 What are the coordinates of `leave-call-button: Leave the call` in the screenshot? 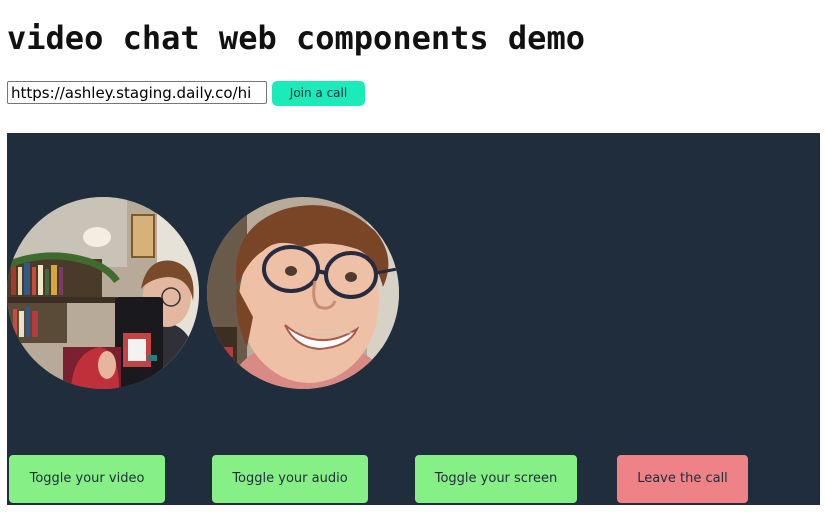 It's located at (682, 479).